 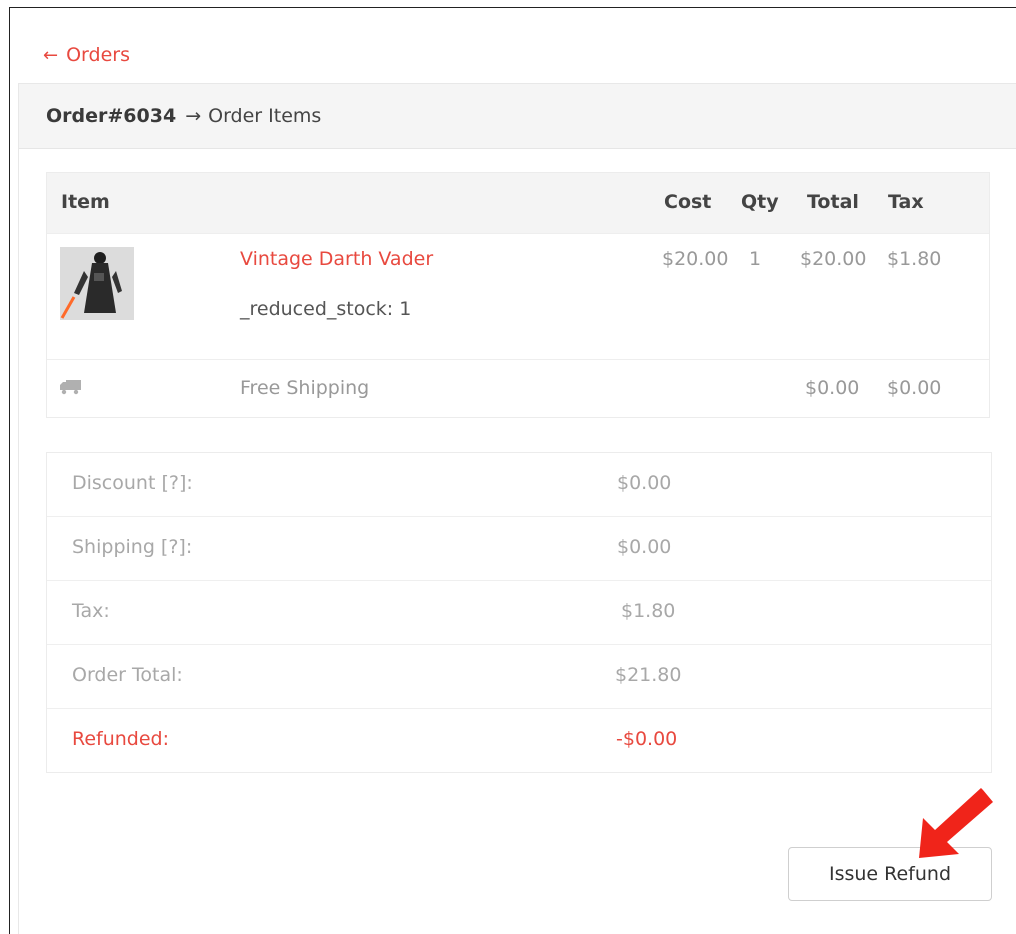 I want to click on discount-value: $0.00, so click(x=644, y=483).